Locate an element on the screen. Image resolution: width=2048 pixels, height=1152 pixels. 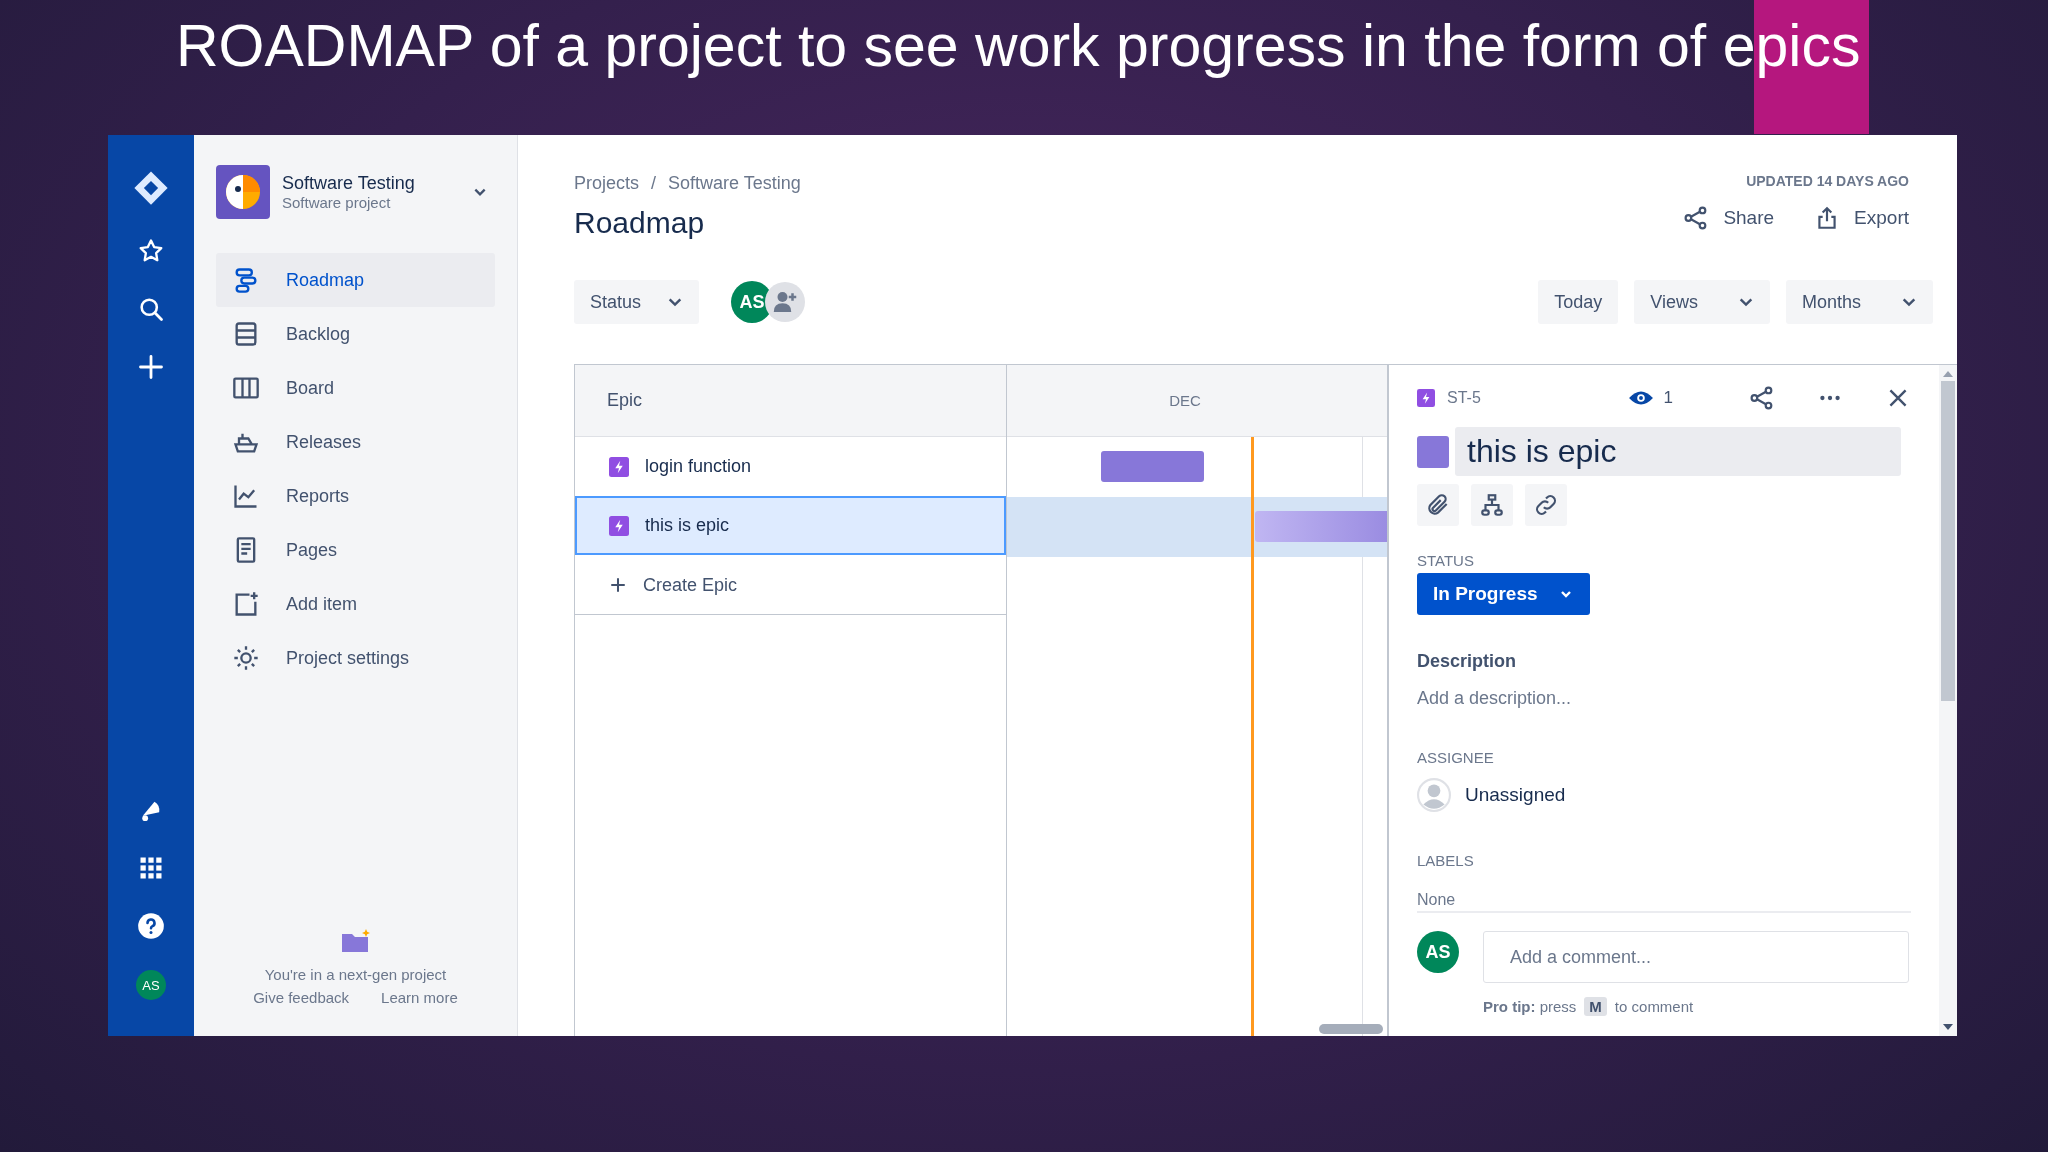
sidebar-item: Board is located at coordinates (355, 388).